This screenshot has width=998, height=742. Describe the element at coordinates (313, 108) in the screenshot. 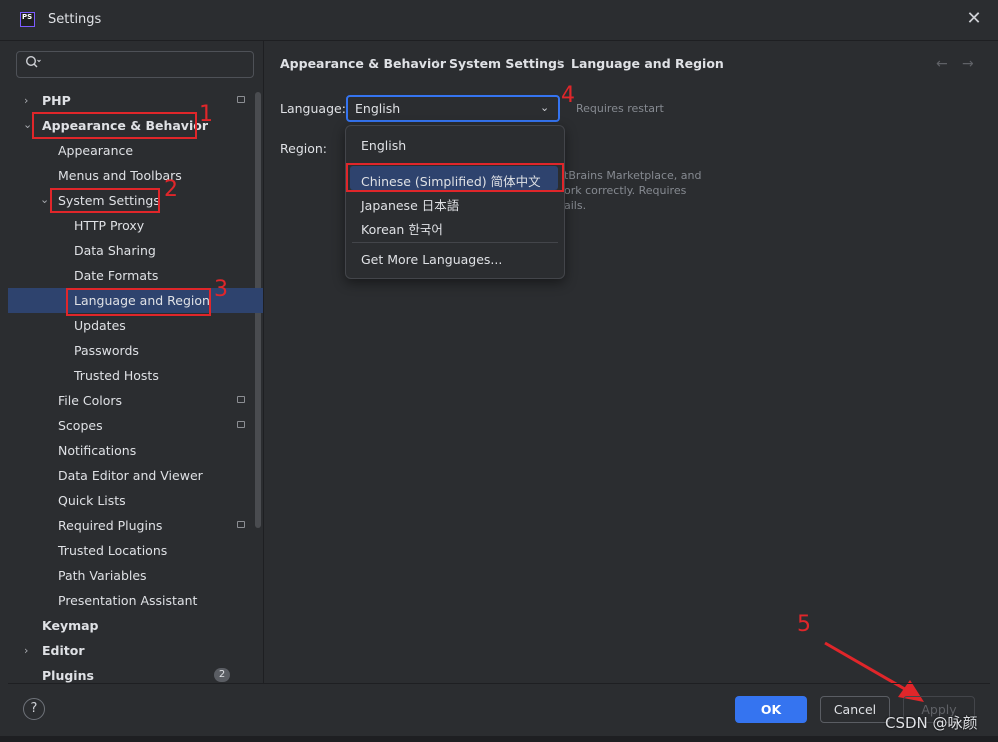

I see `language-label: Language:` at that location.